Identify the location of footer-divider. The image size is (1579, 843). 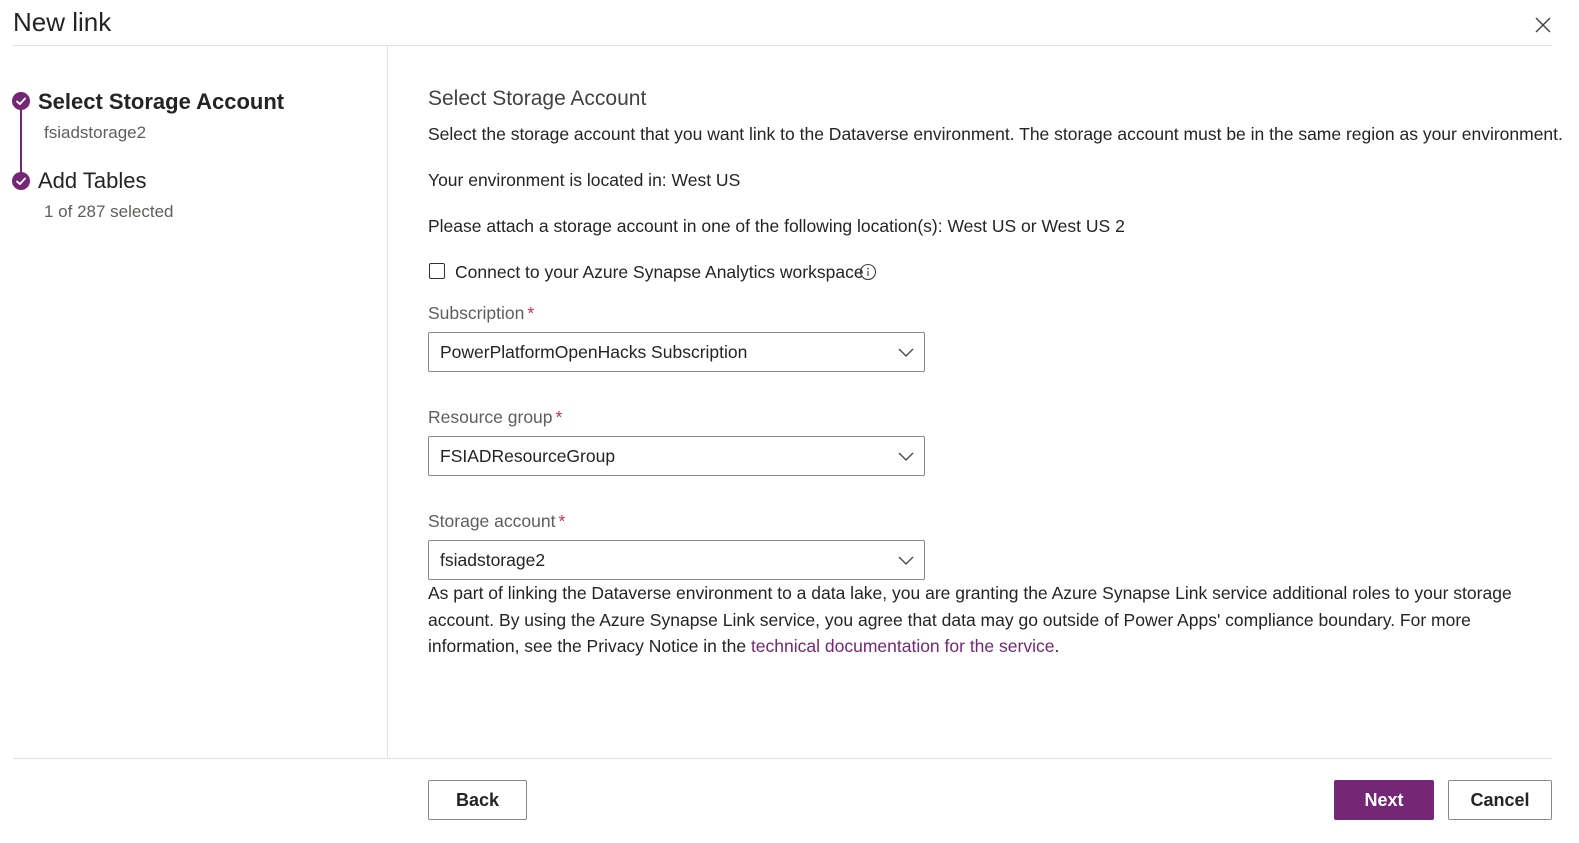
(782, 758).